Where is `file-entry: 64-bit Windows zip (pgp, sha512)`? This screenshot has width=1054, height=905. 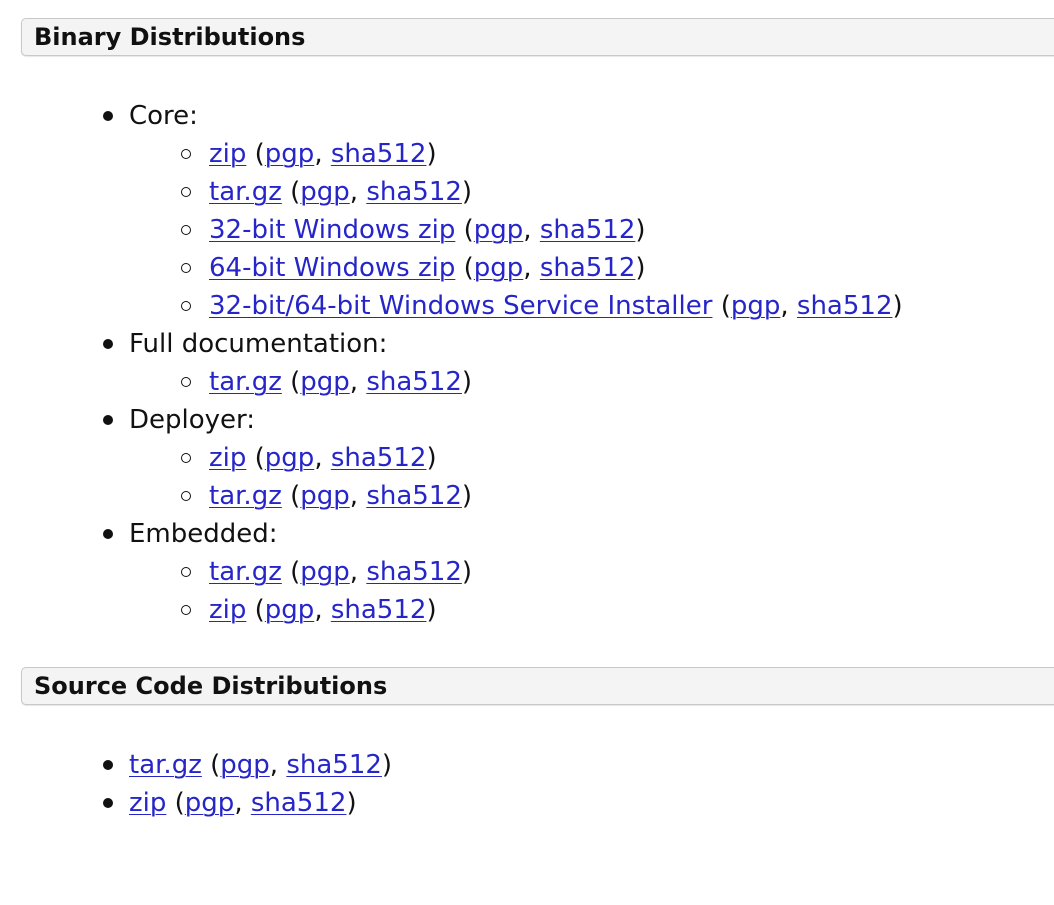
file-entry: 64-bit Windows zip (pgp, sha512) is located at coordinates (516, 268).